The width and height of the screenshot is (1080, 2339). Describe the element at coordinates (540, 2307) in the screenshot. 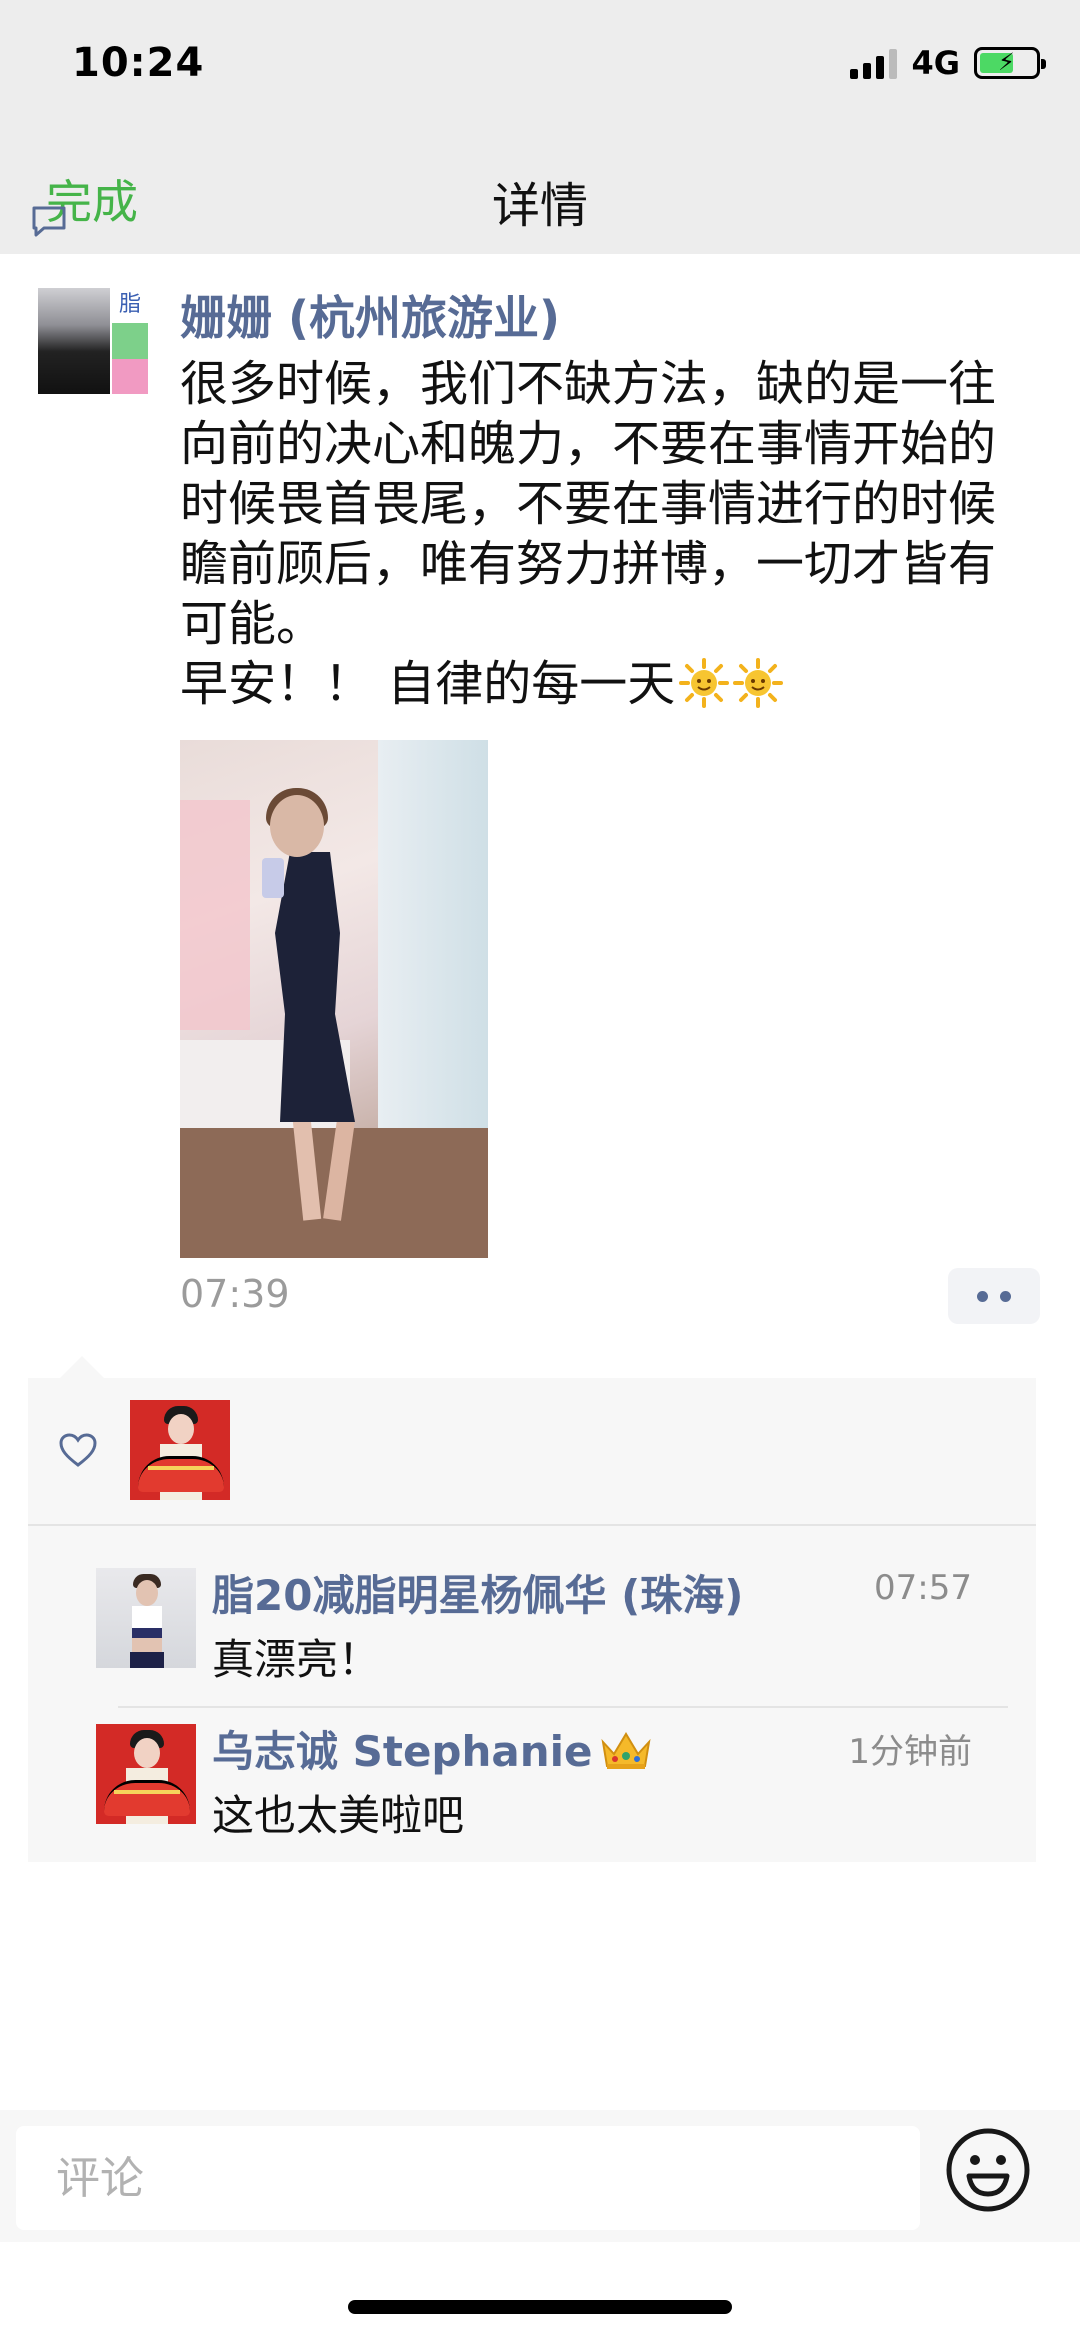

I see `home-indicator` at that location.